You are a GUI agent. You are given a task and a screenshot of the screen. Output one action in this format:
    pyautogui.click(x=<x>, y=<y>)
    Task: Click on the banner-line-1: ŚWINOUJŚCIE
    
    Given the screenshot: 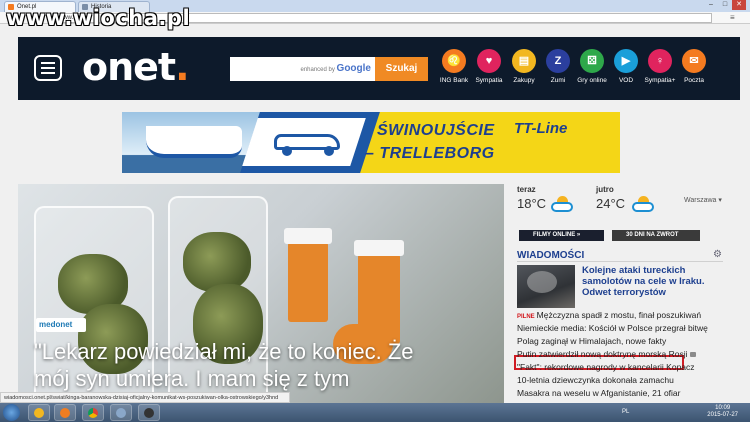 What is the action you would take?
    pyautogui.click(x=436, y=130)
    